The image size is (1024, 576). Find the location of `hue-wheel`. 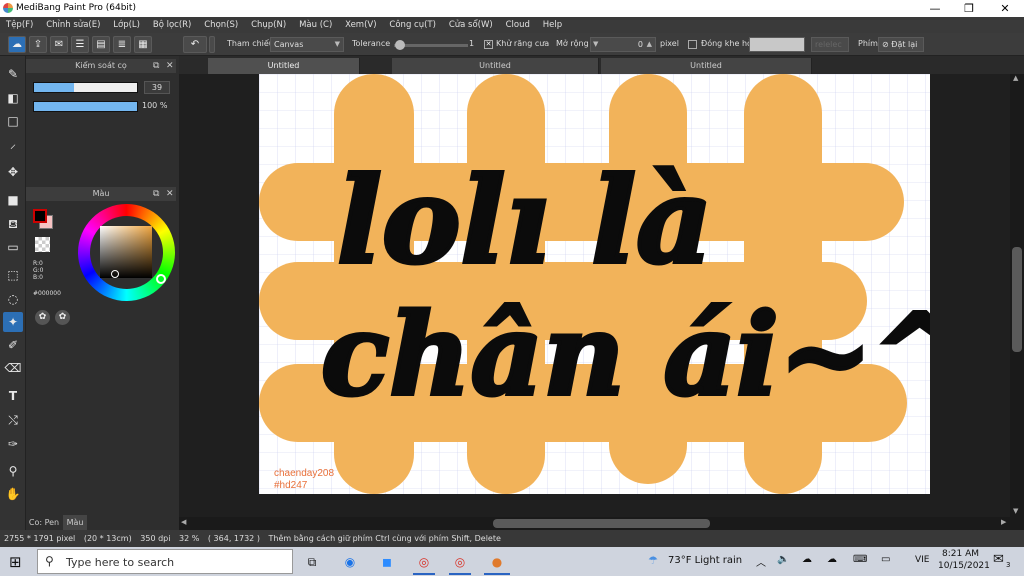

hue-wheel is located at coordinates (126, 252).